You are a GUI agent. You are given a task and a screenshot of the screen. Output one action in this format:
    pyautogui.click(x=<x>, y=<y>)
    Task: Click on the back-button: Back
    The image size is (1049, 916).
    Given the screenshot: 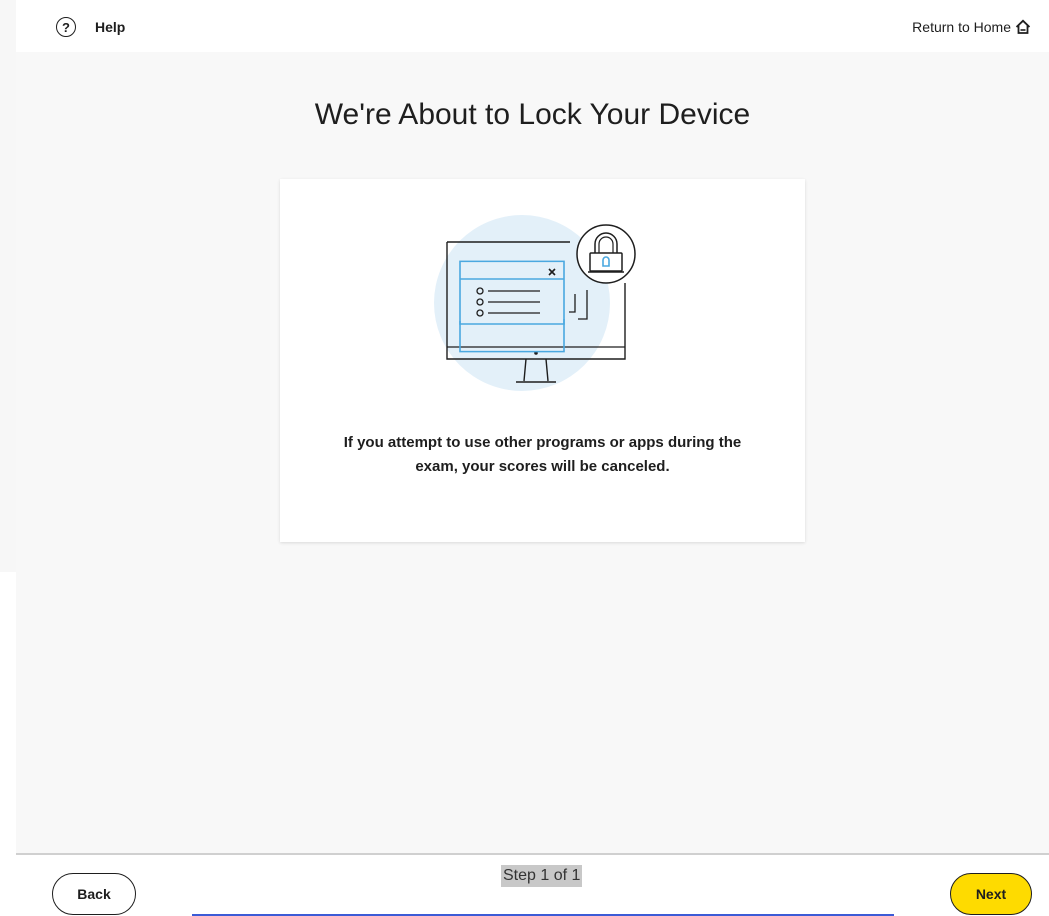 What is the action you would take?
    pyautogui.click(x=94, y=894)
    